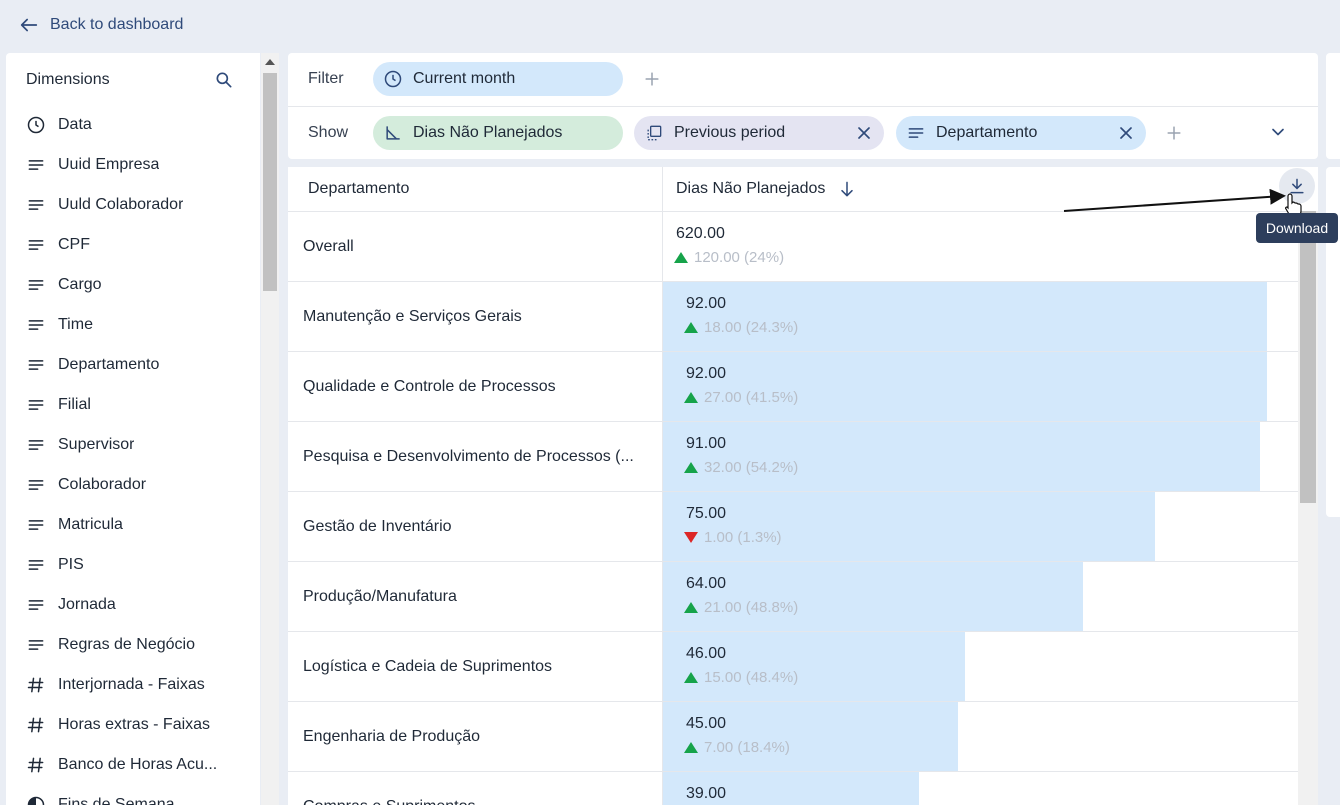 This screenshot has width=1340, height=805. I want to click on row-value: 91.00, so click(706, 443).